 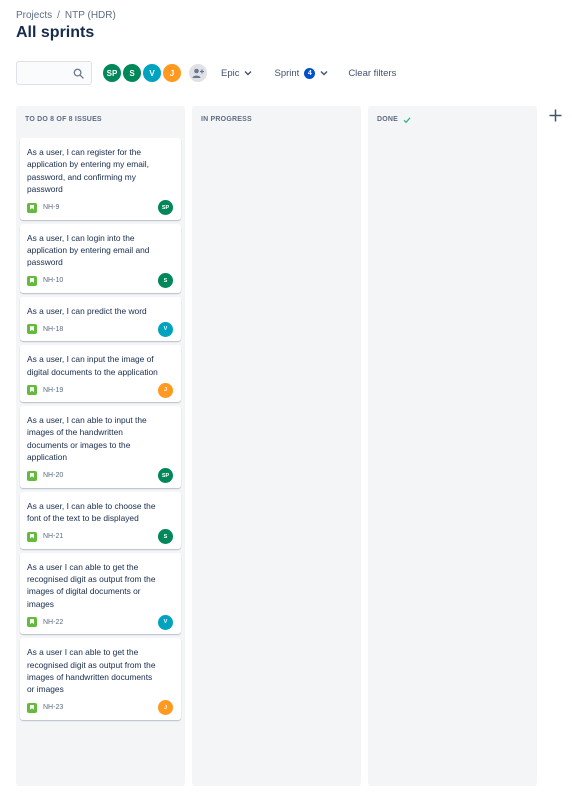 What do you see at coordinates (87, 310) in the screenshot?
I see `issue-summary: As a user, I can predict the word` at bounding box center [87, 310].